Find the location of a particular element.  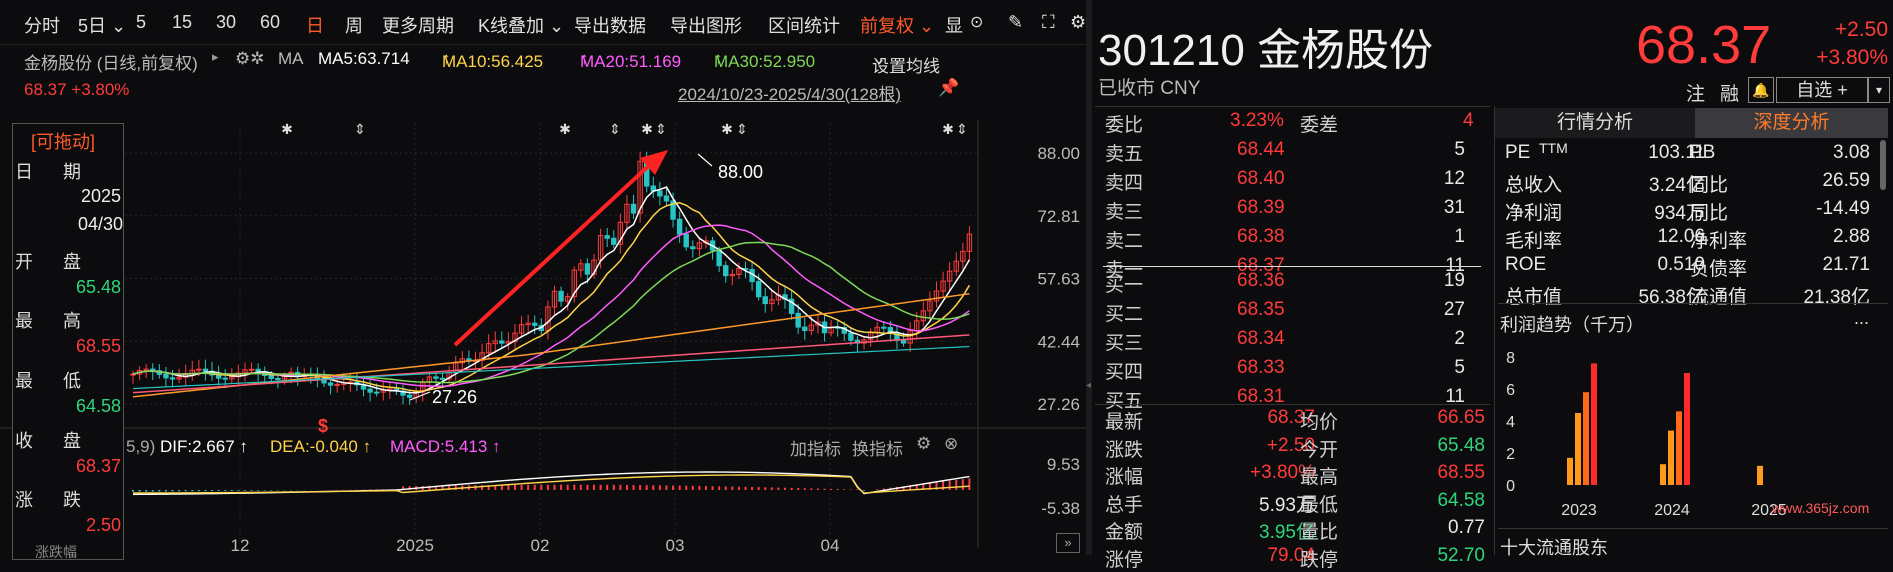

popup-year: 2025 is located at coordinates (100, 196).